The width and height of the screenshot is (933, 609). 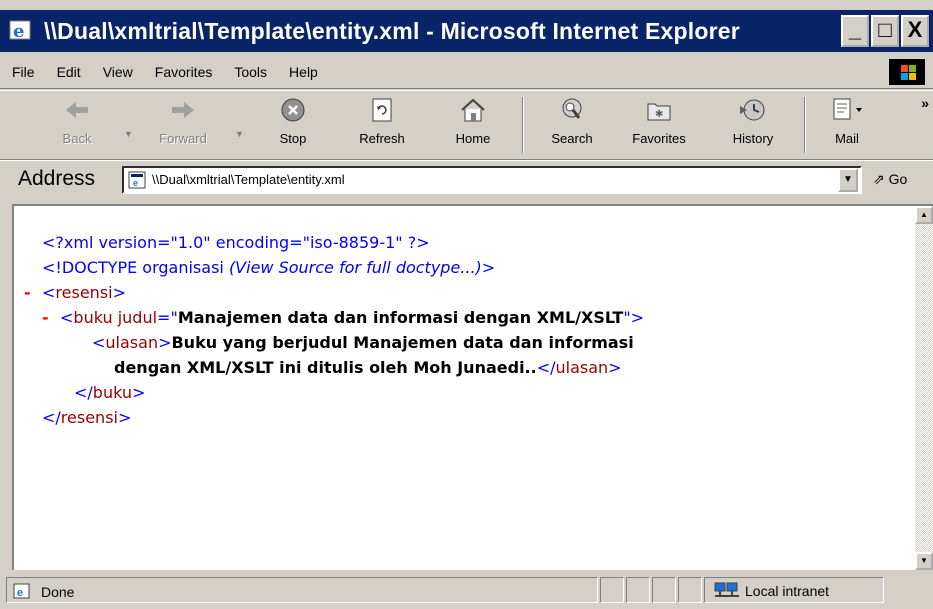 What do you see at coordinates (302, 590) in the screenshot?
I see `status-panel: e Done` at bounding box center [302, 590].